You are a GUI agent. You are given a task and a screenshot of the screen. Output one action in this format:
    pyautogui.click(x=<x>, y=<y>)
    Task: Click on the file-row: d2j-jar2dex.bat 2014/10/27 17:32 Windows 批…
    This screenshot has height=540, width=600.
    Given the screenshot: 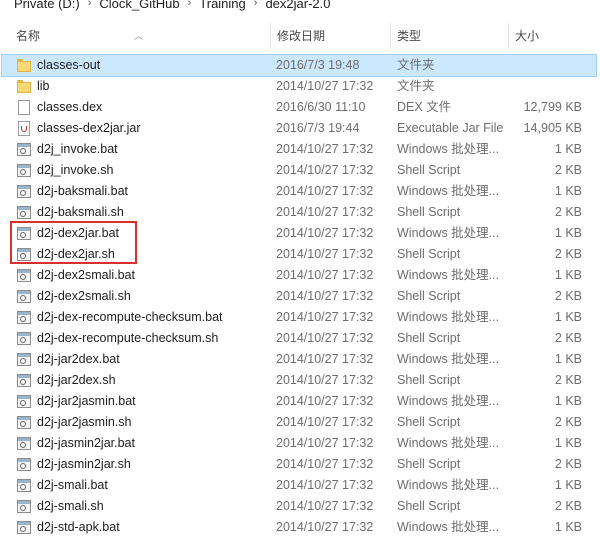 What is the action you would take?
    pyautogui.click(x=299, y=359)
    